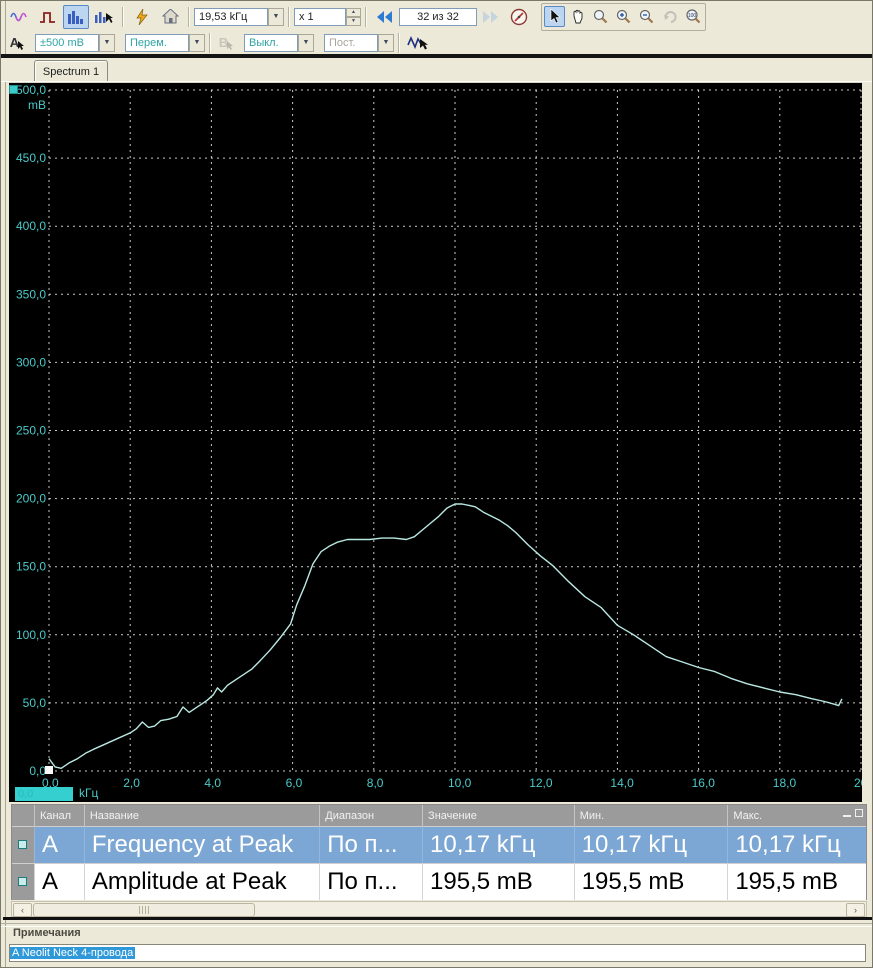 The height and width of the screenshot is (968, 873). What do you see at coordinates (67, 42) in the screenshot?
I see `channel-a-range-field: ±500 mB` at bounding box center [67, 42].